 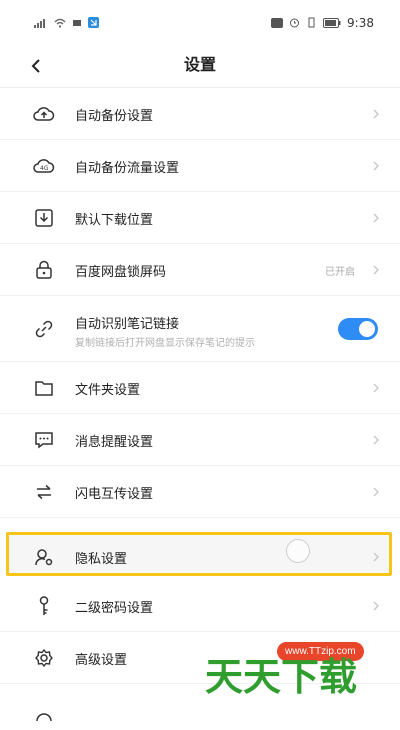 I want to click on vibrate-icon, so click(x=311, y=22).